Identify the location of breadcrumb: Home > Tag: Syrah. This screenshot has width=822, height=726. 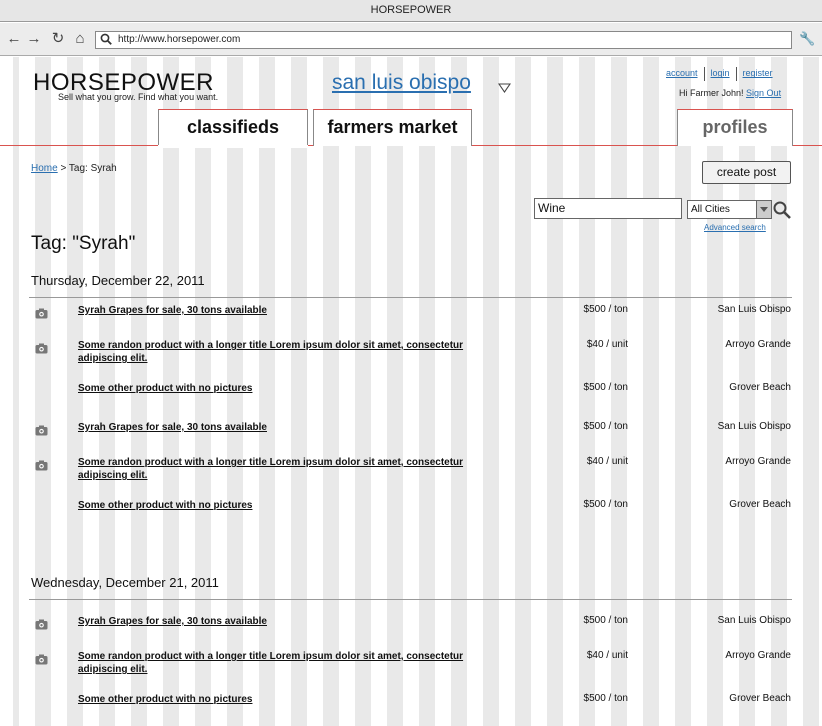
(74, 168).